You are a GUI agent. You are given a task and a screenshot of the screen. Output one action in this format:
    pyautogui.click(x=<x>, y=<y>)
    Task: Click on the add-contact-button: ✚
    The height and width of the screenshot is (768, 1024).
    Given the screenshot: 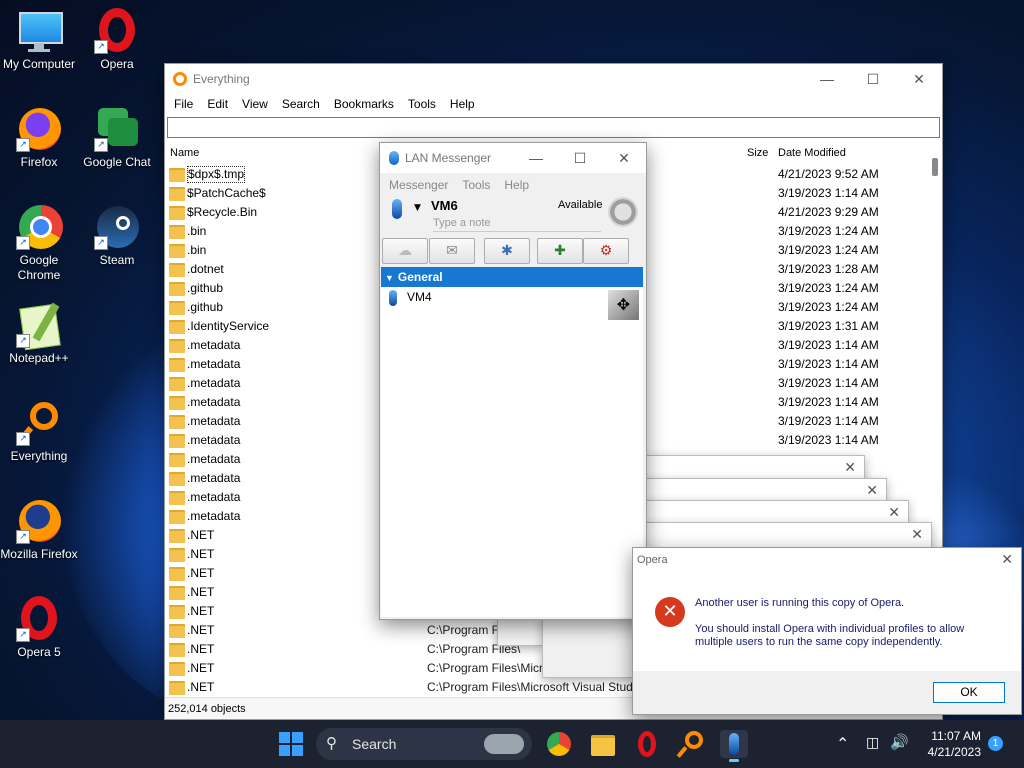 What is the action you would take?
    pyautogui.click(x=560, y=251)
    